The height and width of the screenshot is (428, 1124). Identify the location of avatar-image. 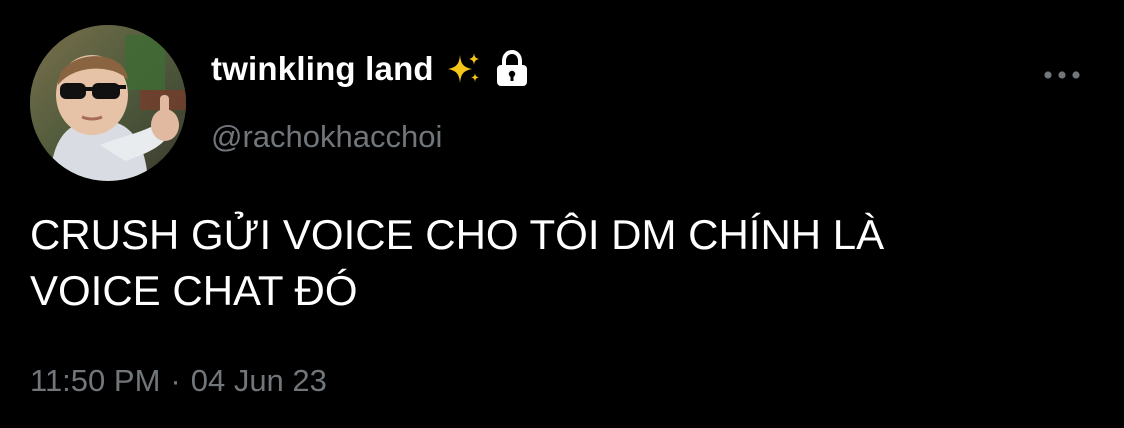
(108, 103).